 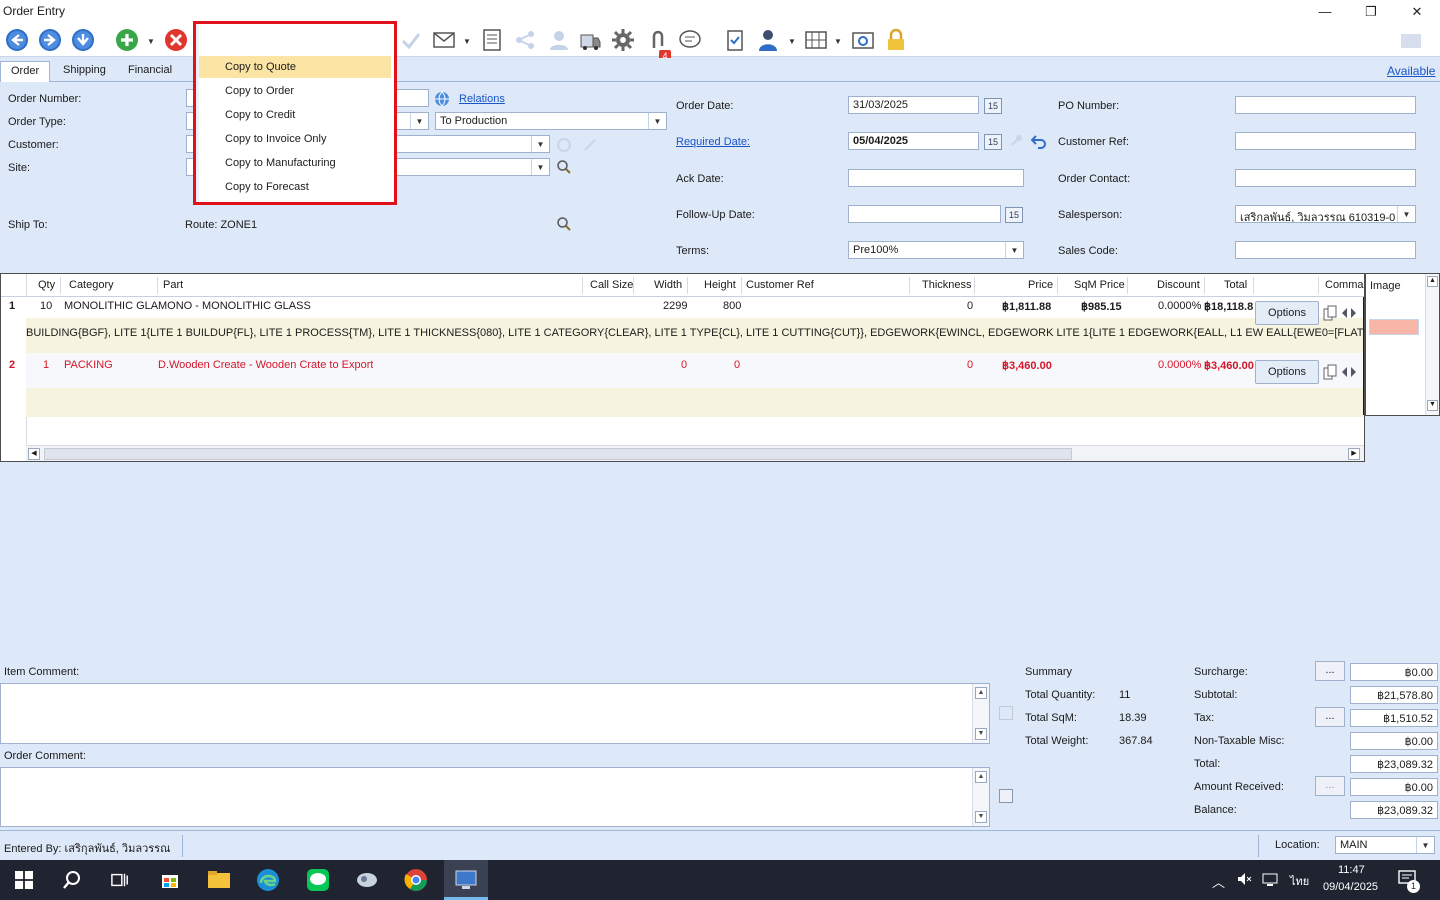 I want to click on forward-icon, so click(x=50, y=40).